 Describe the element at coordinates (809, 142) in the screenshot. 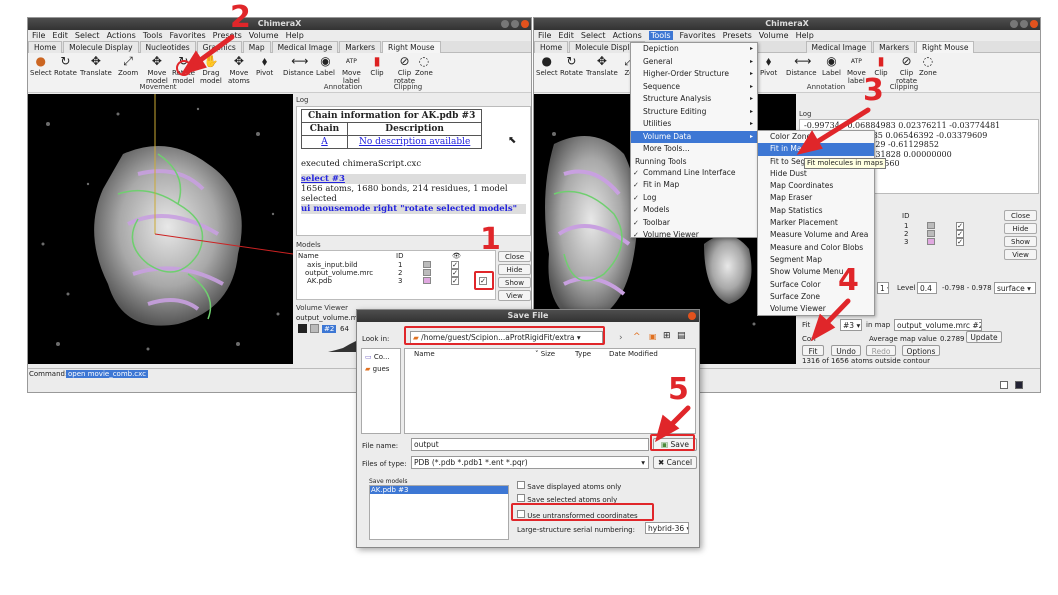

I see `arrow-3-head` at that location.